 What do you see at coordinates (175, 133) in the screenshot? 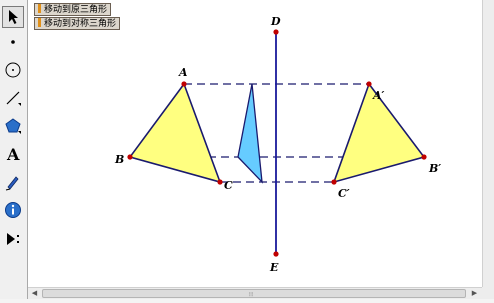
I see `triangle-ABC` at bounding box center [175, 133].